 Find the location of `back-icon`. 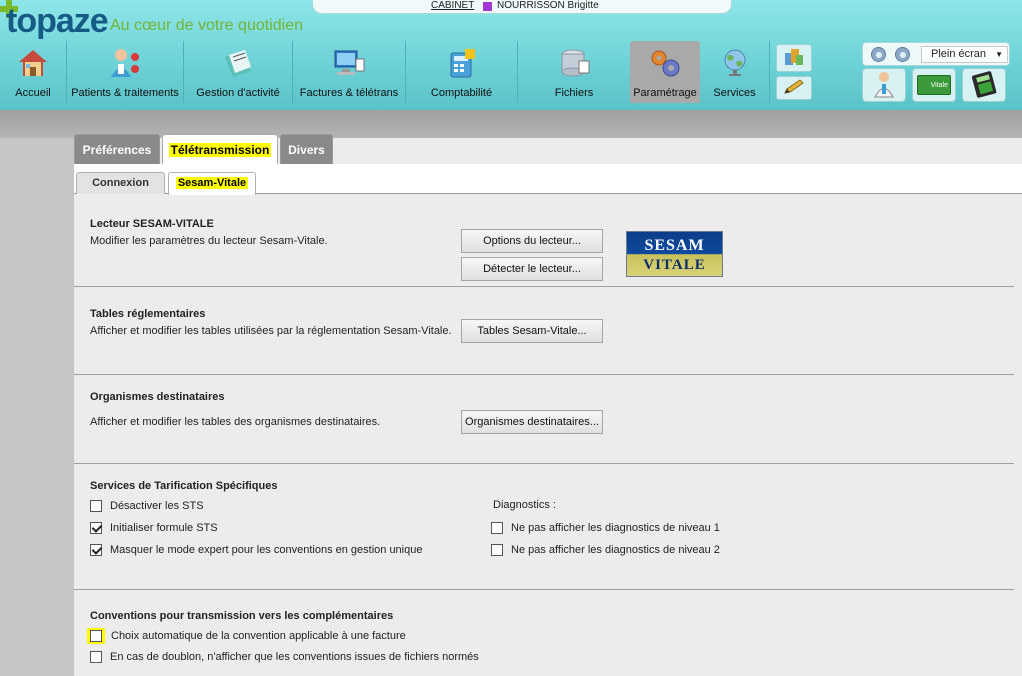

back-icon is located at coordinates (878, 54).